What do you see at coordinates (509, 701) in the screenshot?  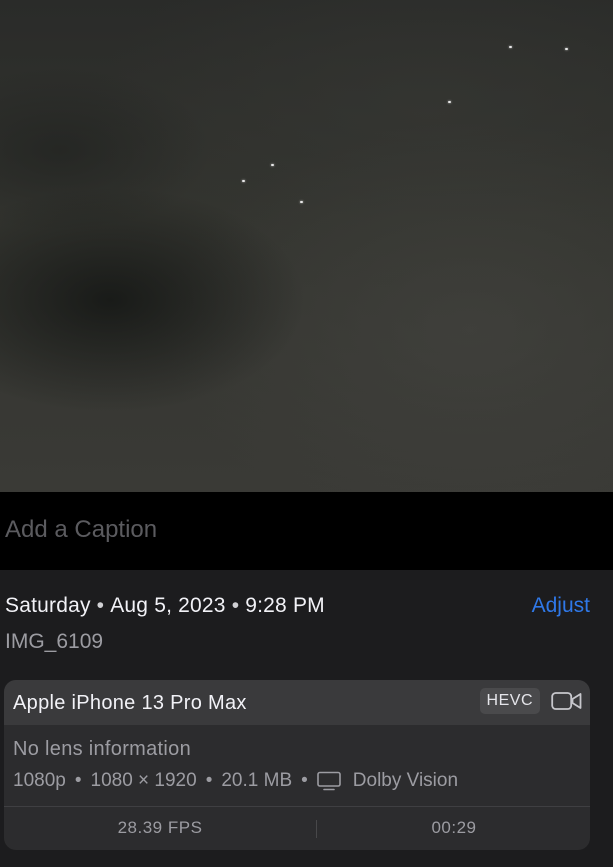 I see `codec-badge: HEVC` at bounding box center [509, 701].